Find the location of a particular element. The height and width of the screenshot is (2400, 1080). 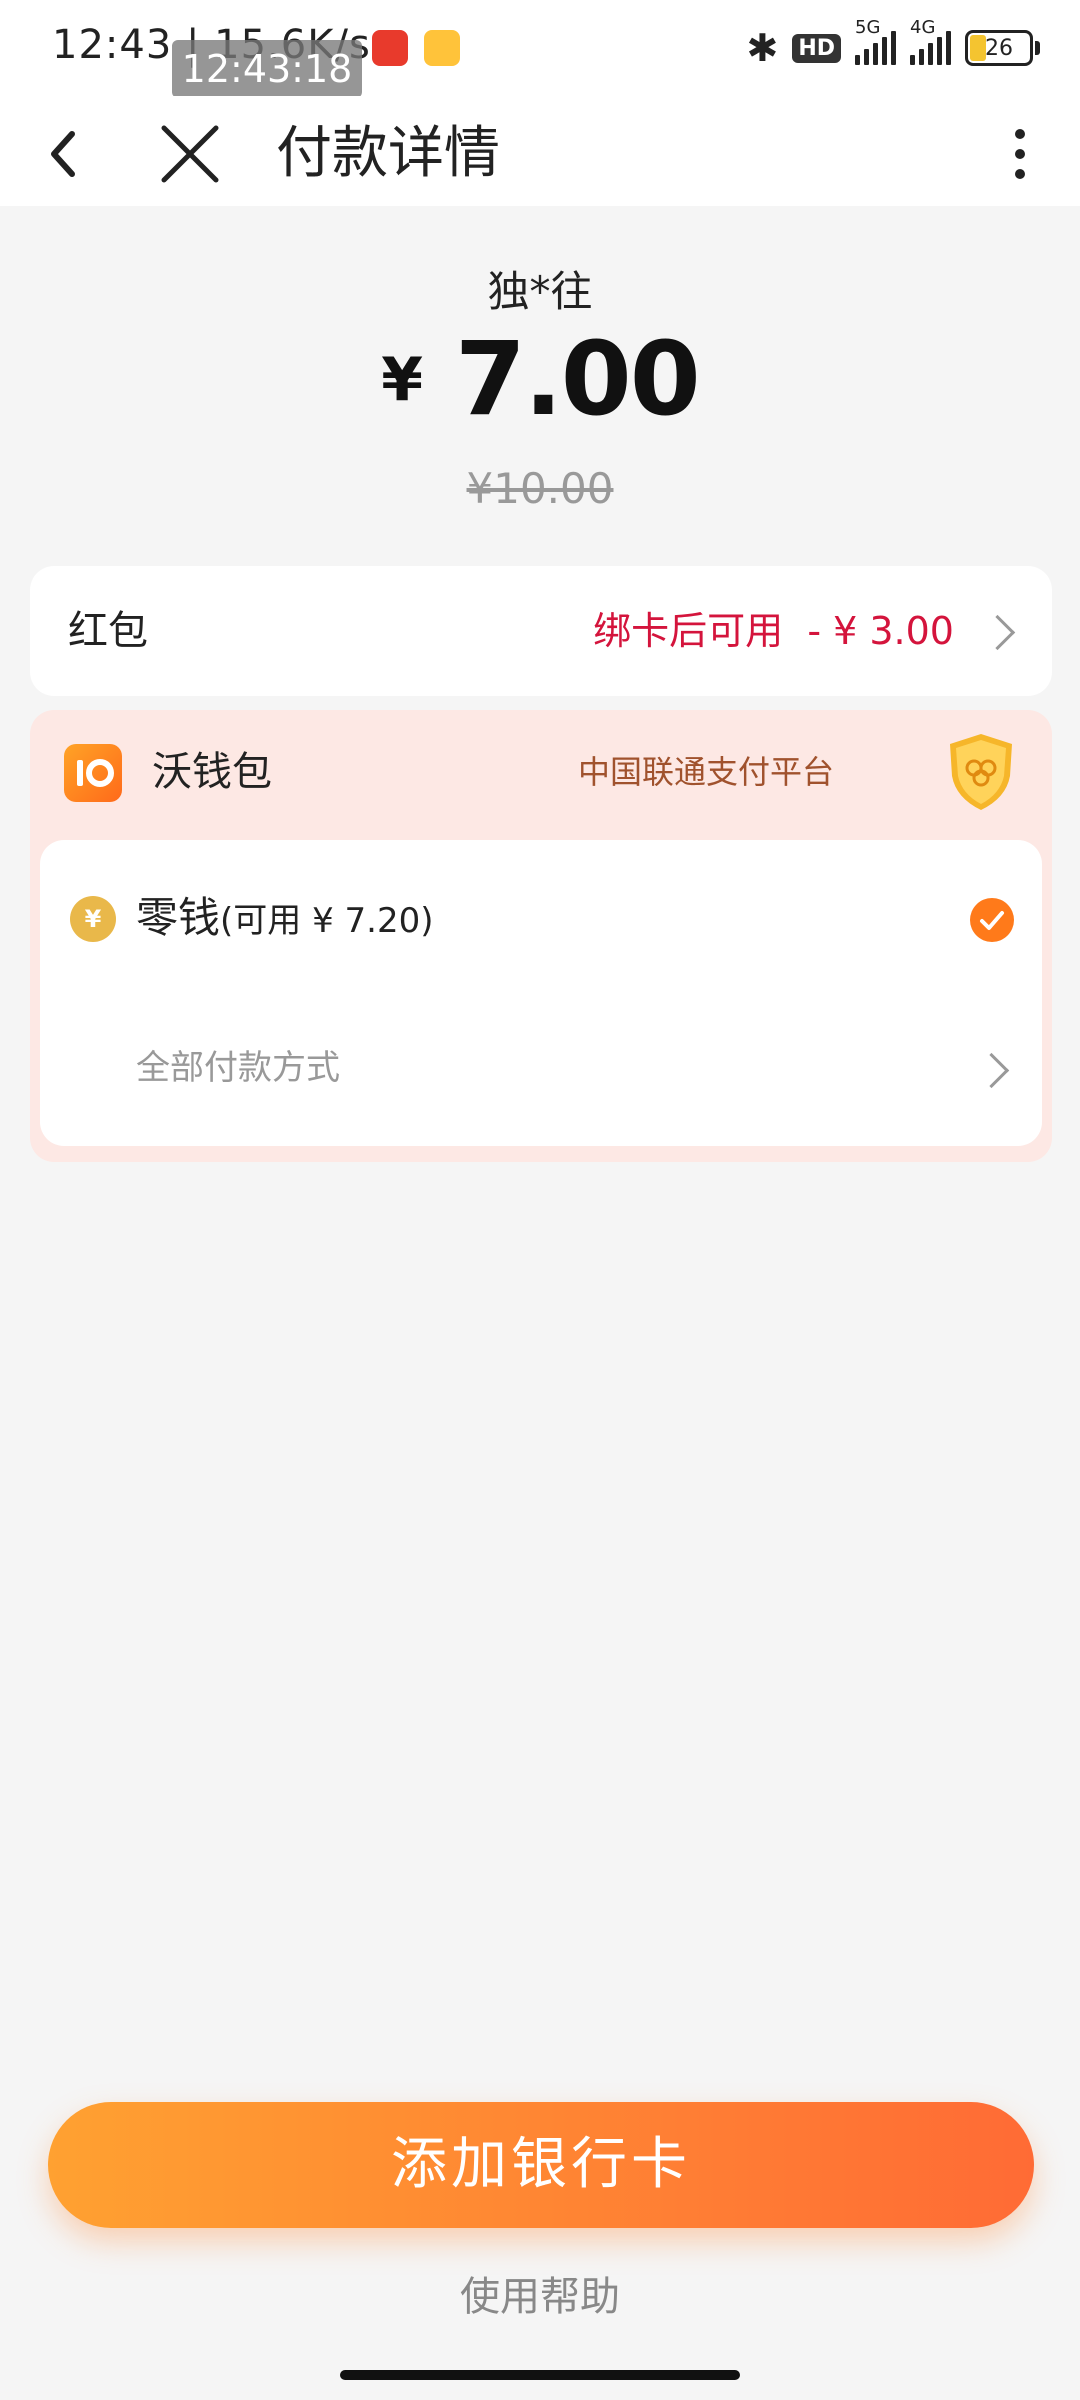

status-bar: 12:43 | 15.6K/s 12:43:18 ✱ HD 5G 4G 26 is located at coordinates (540, 49).